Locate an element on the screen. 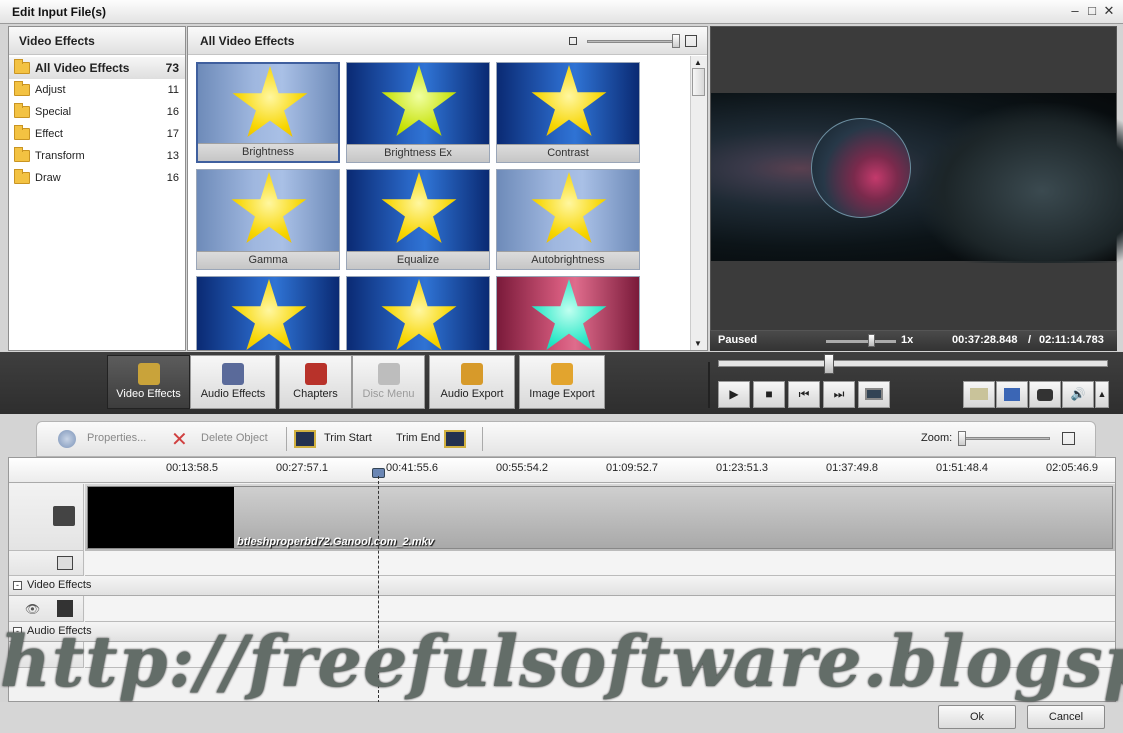 This screenshot has height=733, width=1123. disc-menu-tab: Disc Menu is located at coordinates (388, 382).